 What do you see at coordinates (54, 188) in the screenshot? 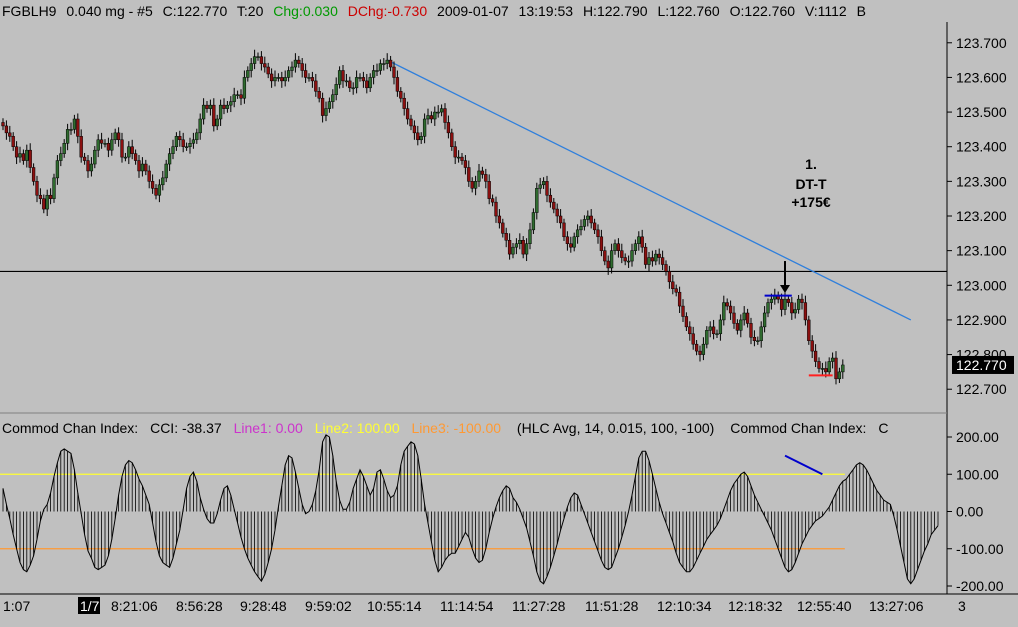
I see `candle` at bounding box center [54, 188].